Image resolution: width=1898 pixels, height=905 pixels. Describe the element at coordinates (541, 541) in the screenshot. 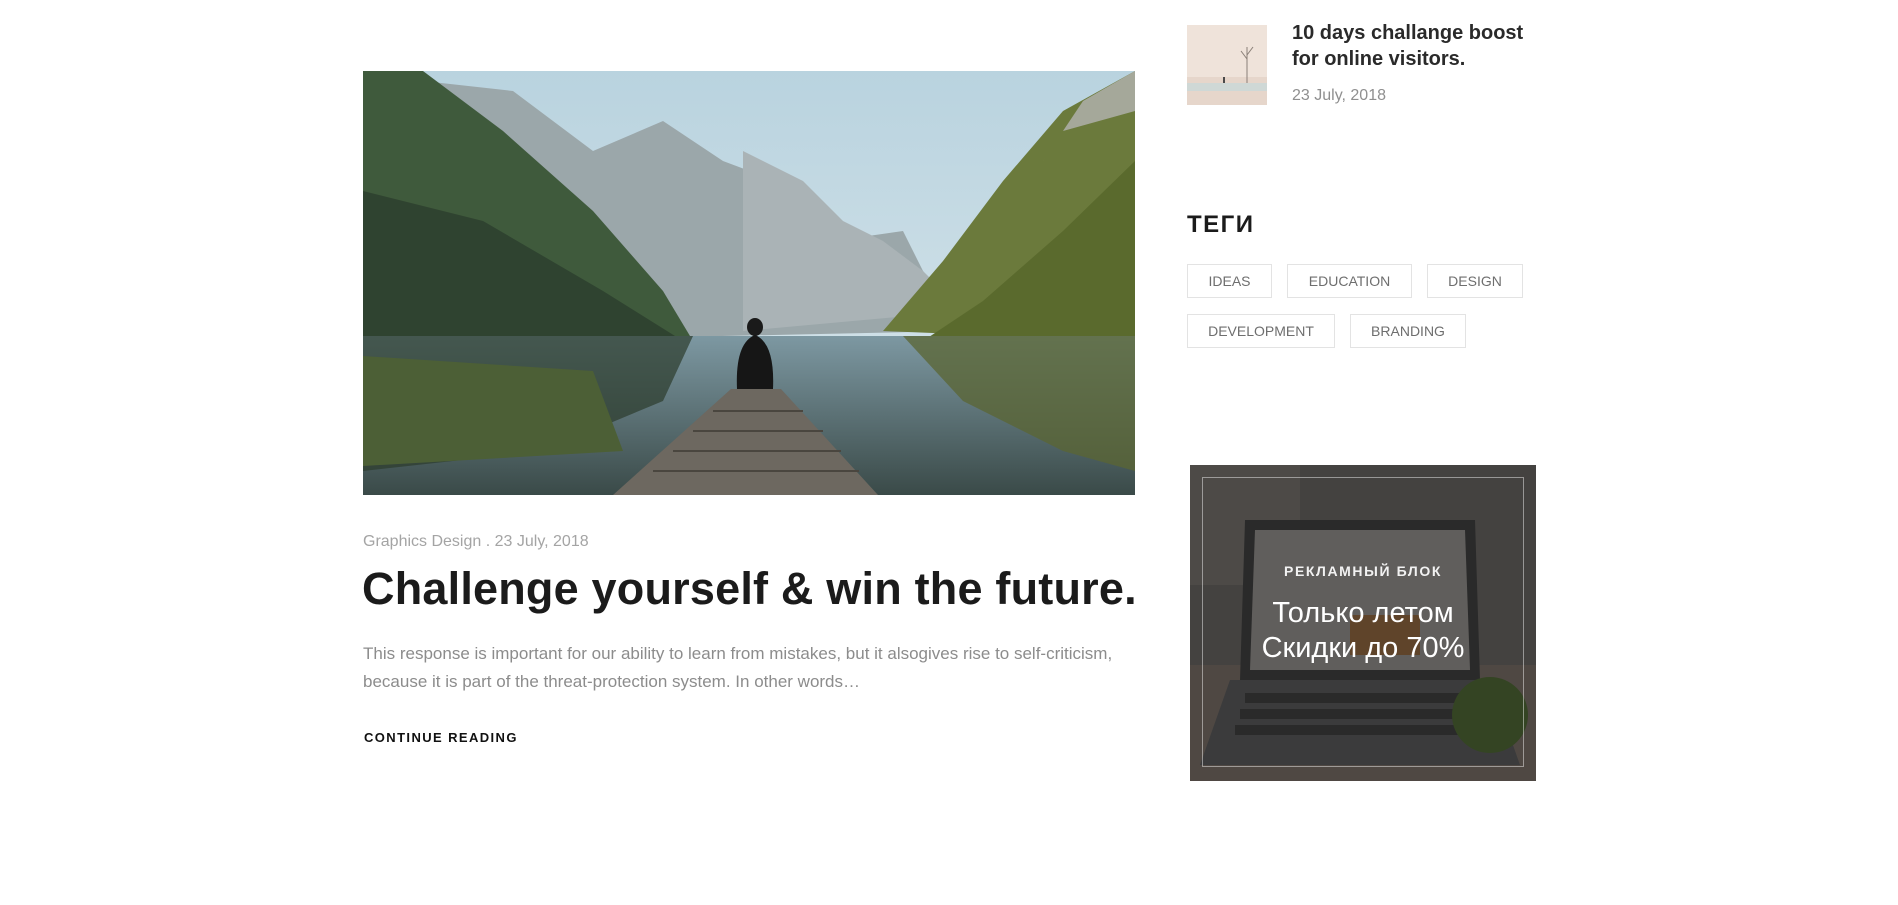

I see `post-date: 23 July, 2018` at that location.